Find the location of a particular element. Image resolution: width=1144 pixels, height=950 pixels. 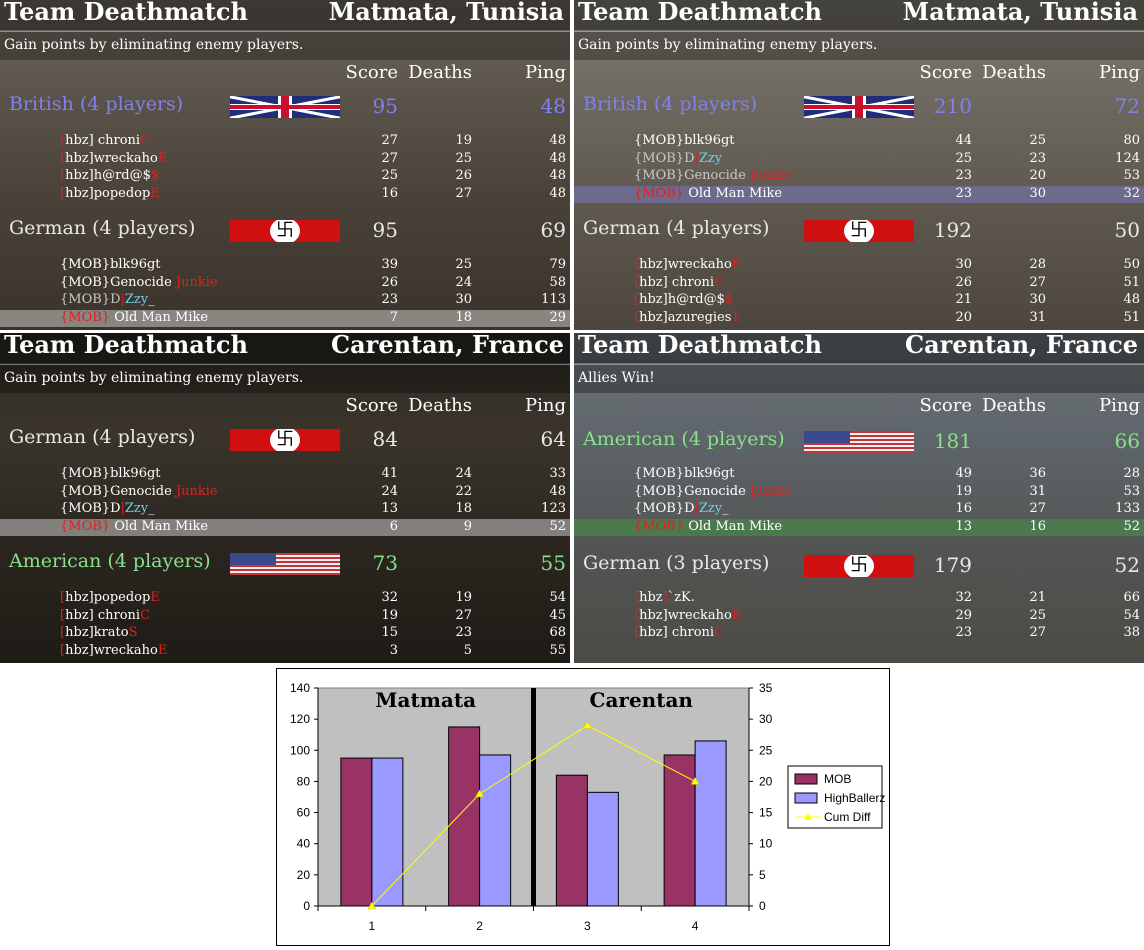

player-deaths: 36 is located at coordinates (1037, 473).